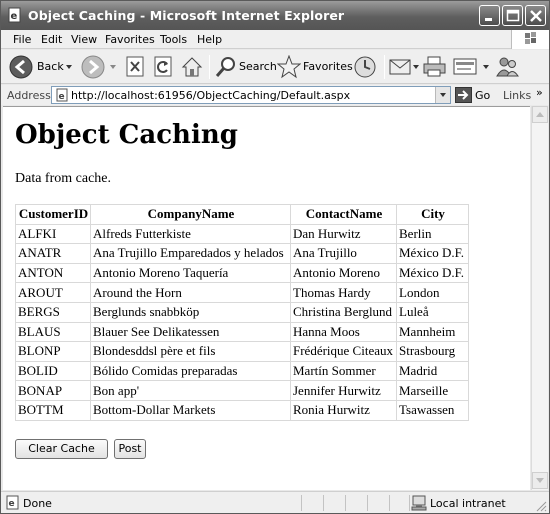 This screenshot has height=514, width=550. I want to click on search-icon, so click(225, 67).